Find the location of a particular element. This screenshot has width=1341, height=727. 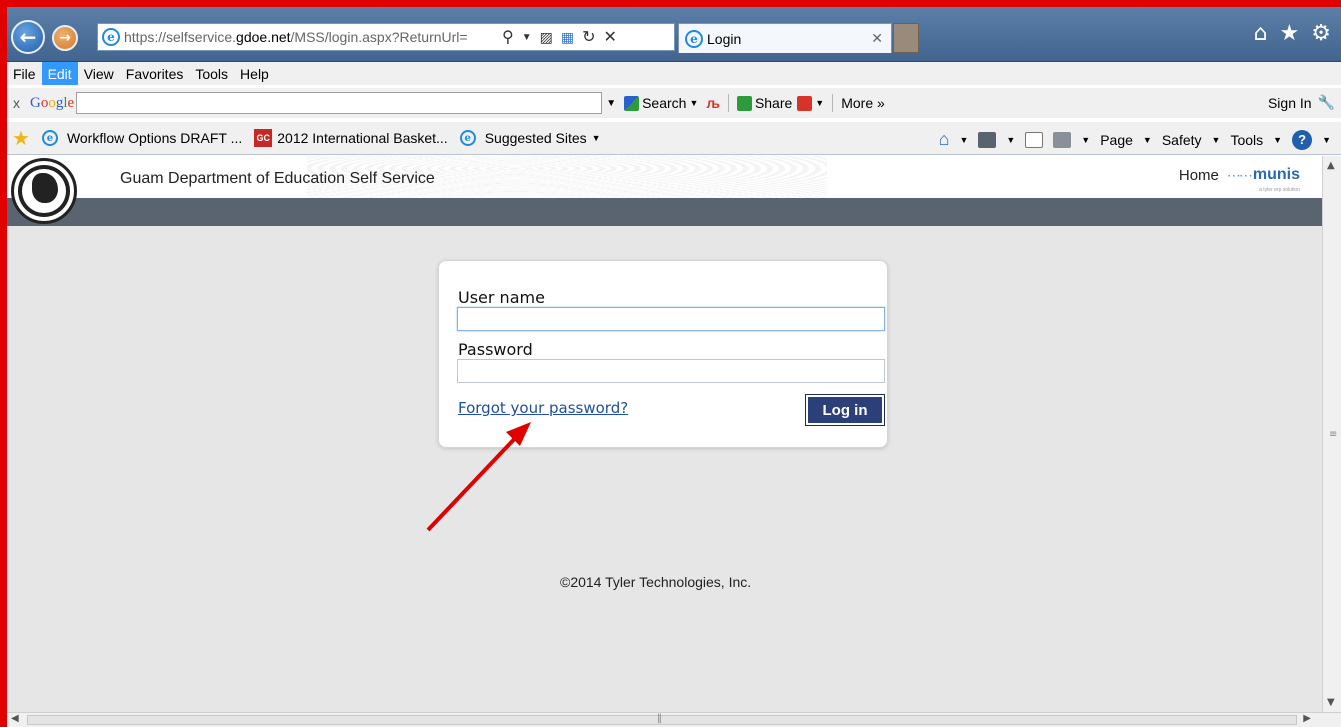

dropdown-icon: ▼ is located at coordinates (527, 37).